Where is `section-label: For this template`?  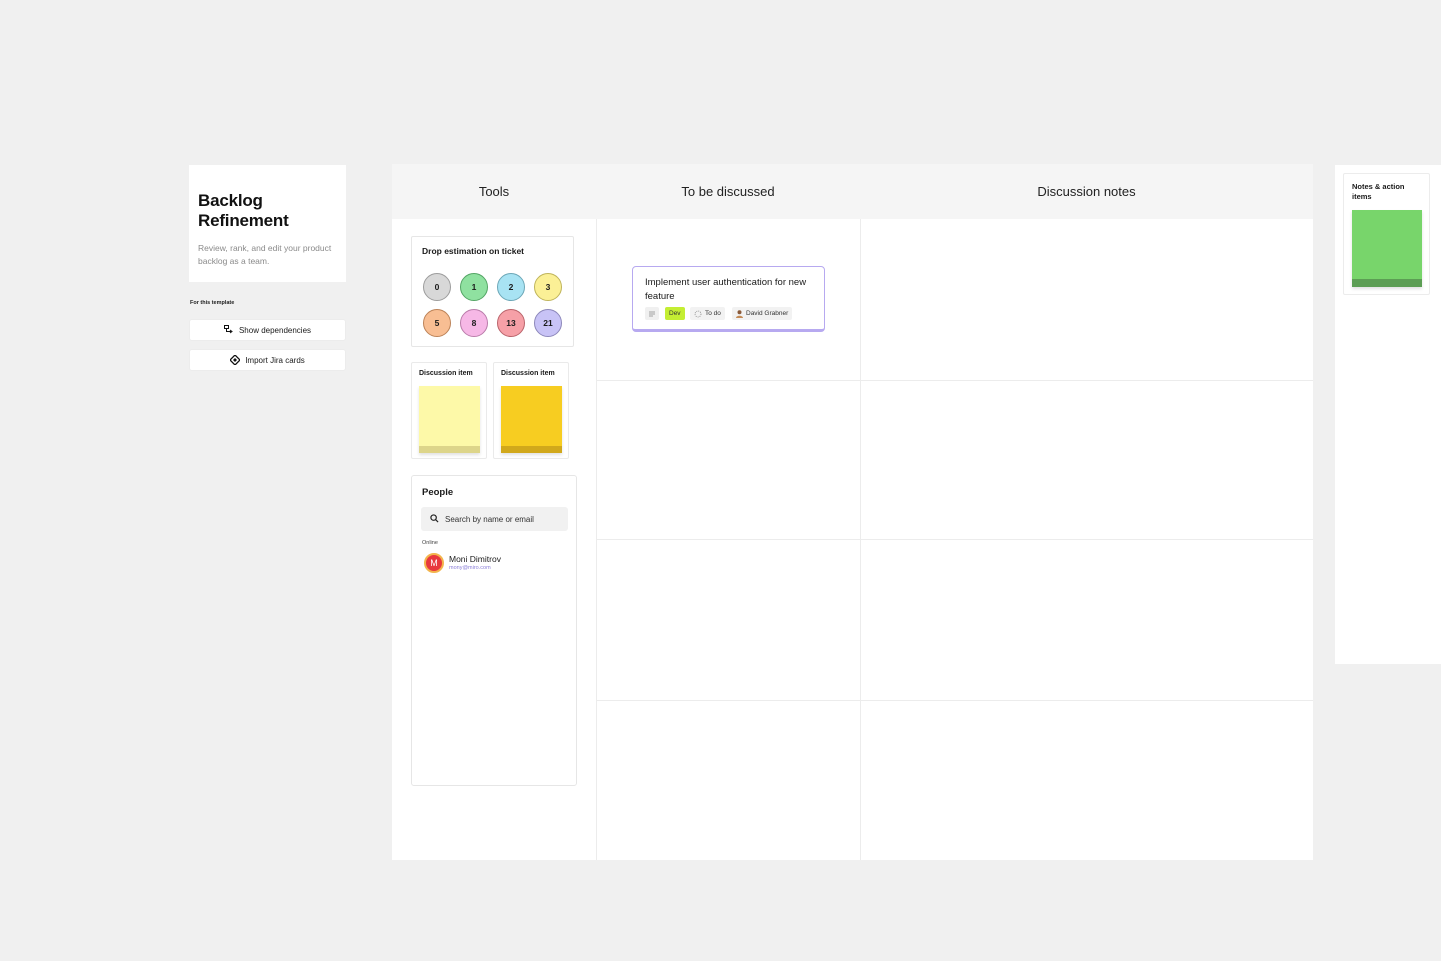 section-label: For this template is located at coordinates (212, 303).